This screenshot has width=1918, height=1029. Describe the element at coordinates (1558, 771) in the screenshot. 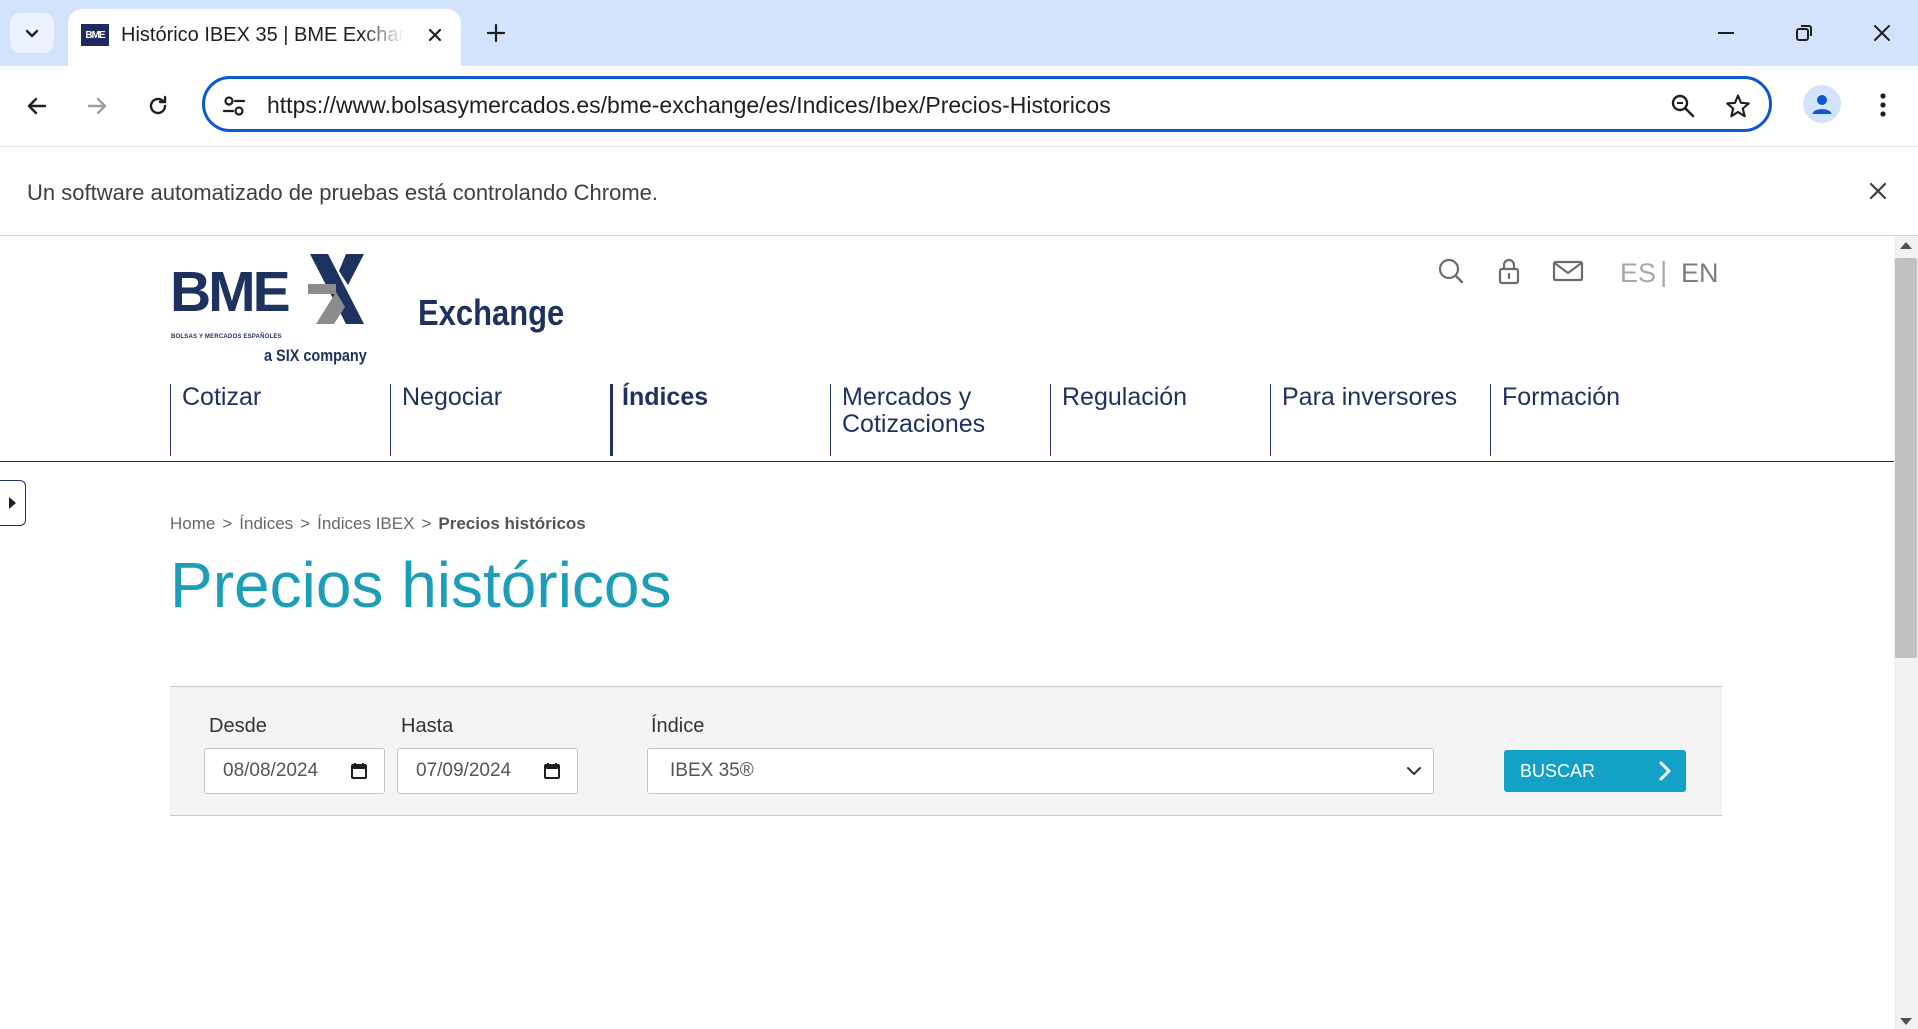

I see `buscar-label: BUSCAR` at that location.